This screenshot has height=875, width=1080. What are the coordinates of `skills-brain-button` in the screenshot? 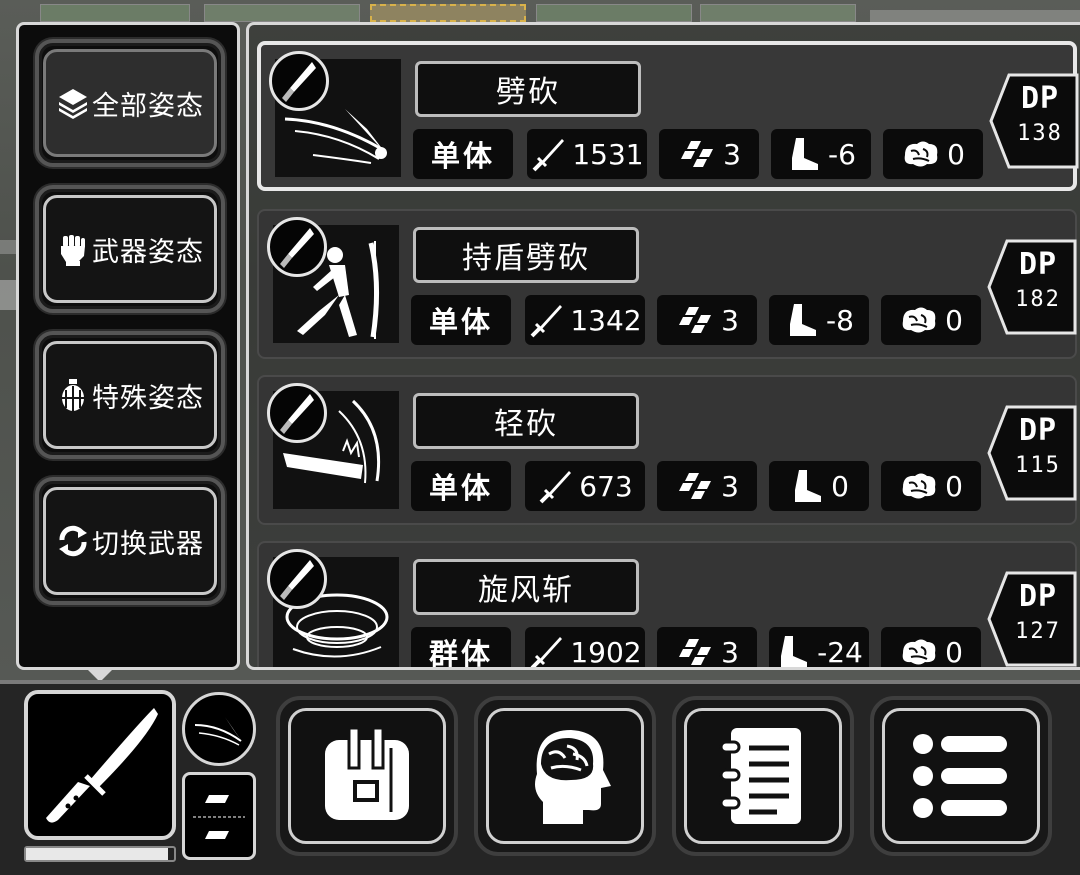 It's located at (565, 776).